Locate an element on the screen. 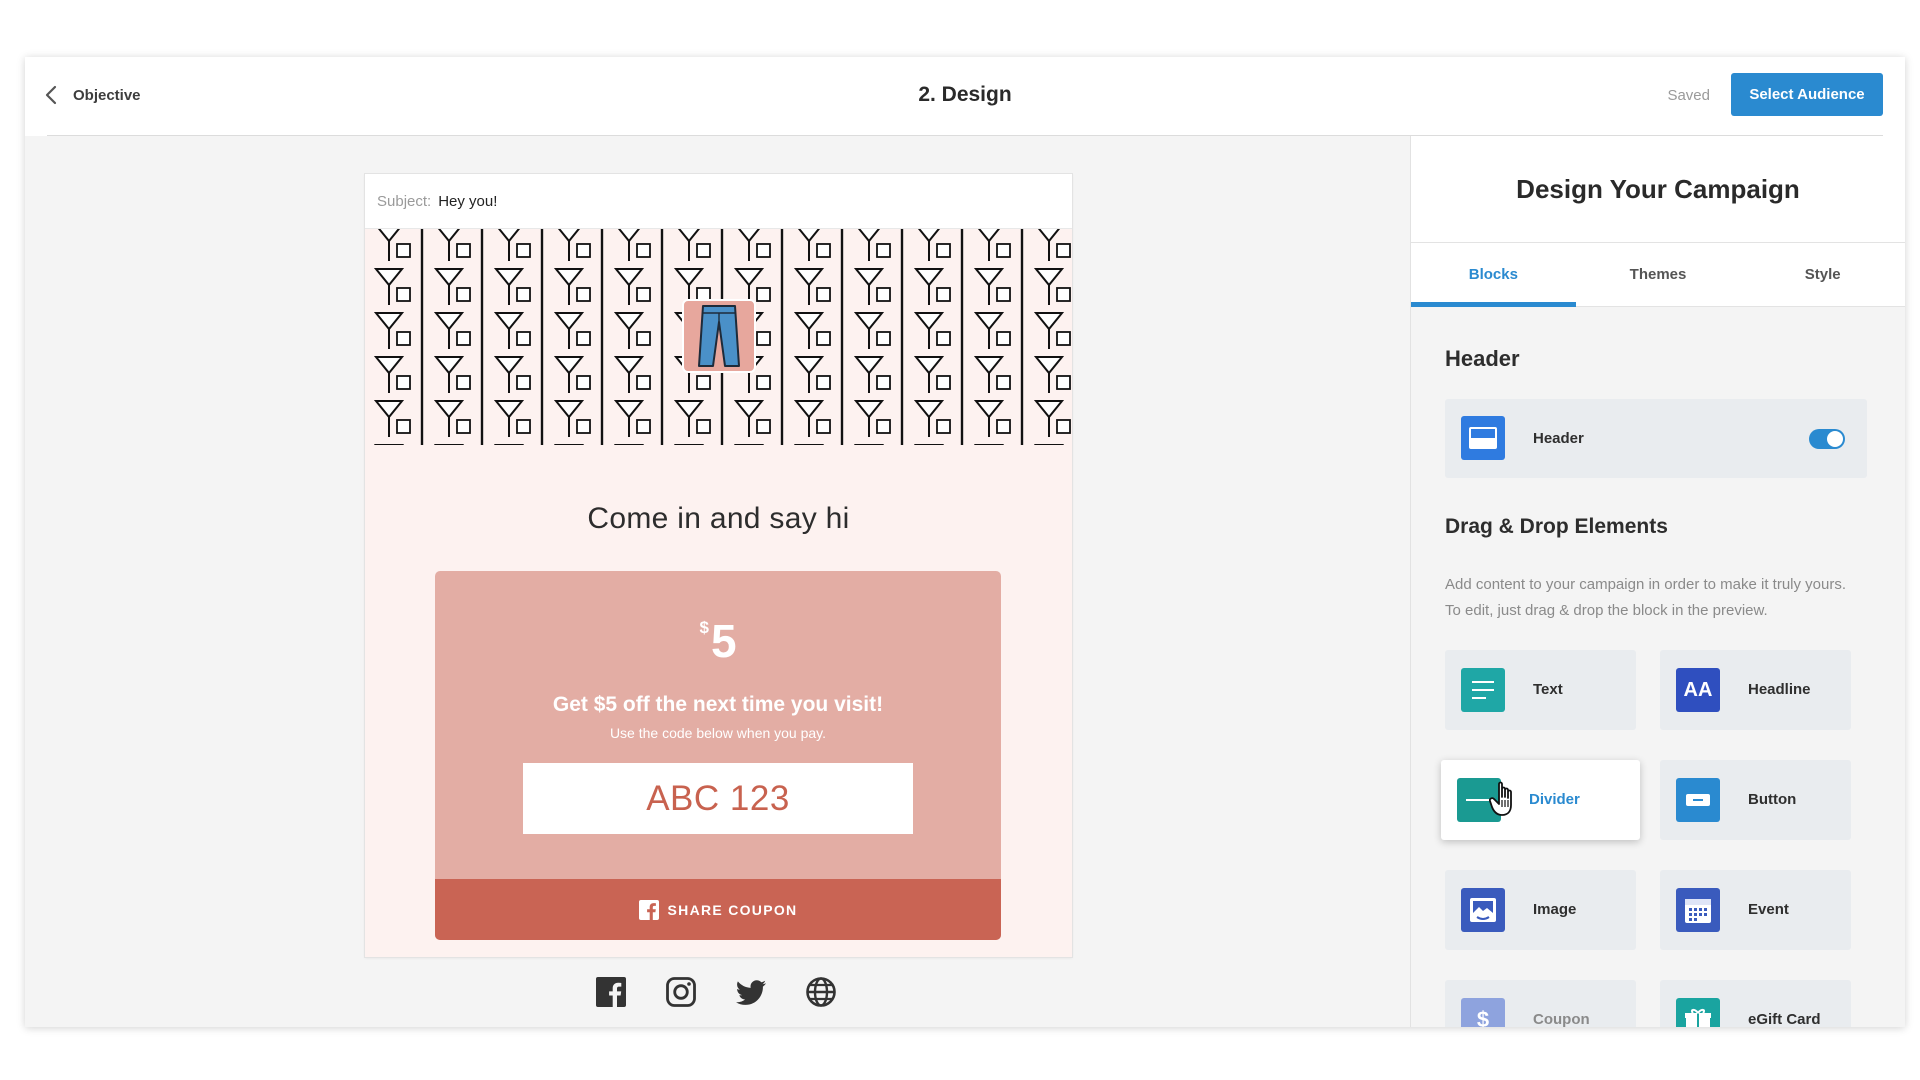 The height and width of the screenshot is (1080, 1920). element-headline: AA Headline is located at coordinates (1755, 690).